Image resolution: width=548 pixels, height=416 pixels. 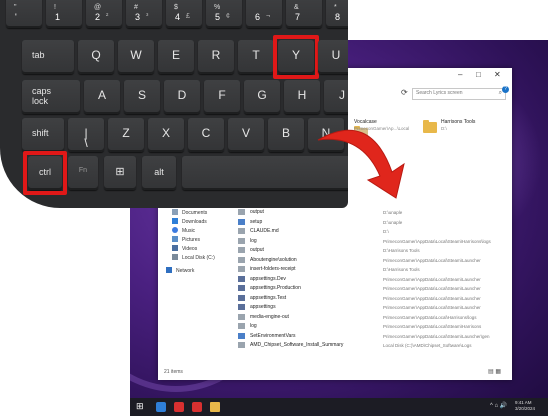 I want to click on key-5: % 5 ¢, so click(x=224, y=14).